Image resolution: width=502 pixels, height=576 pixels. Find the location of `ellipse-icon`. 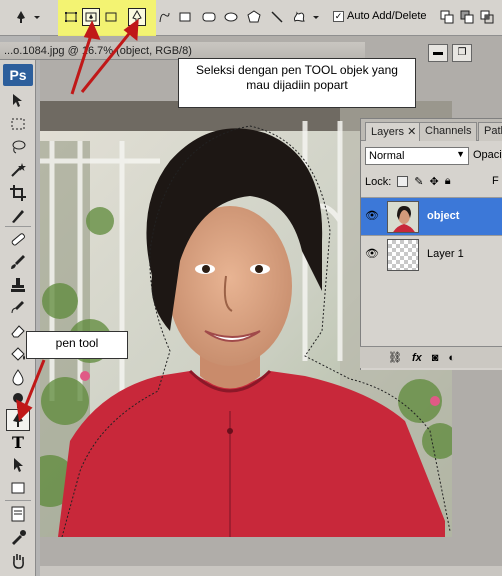

ellipse-icon is located at coordinates (231, 17).